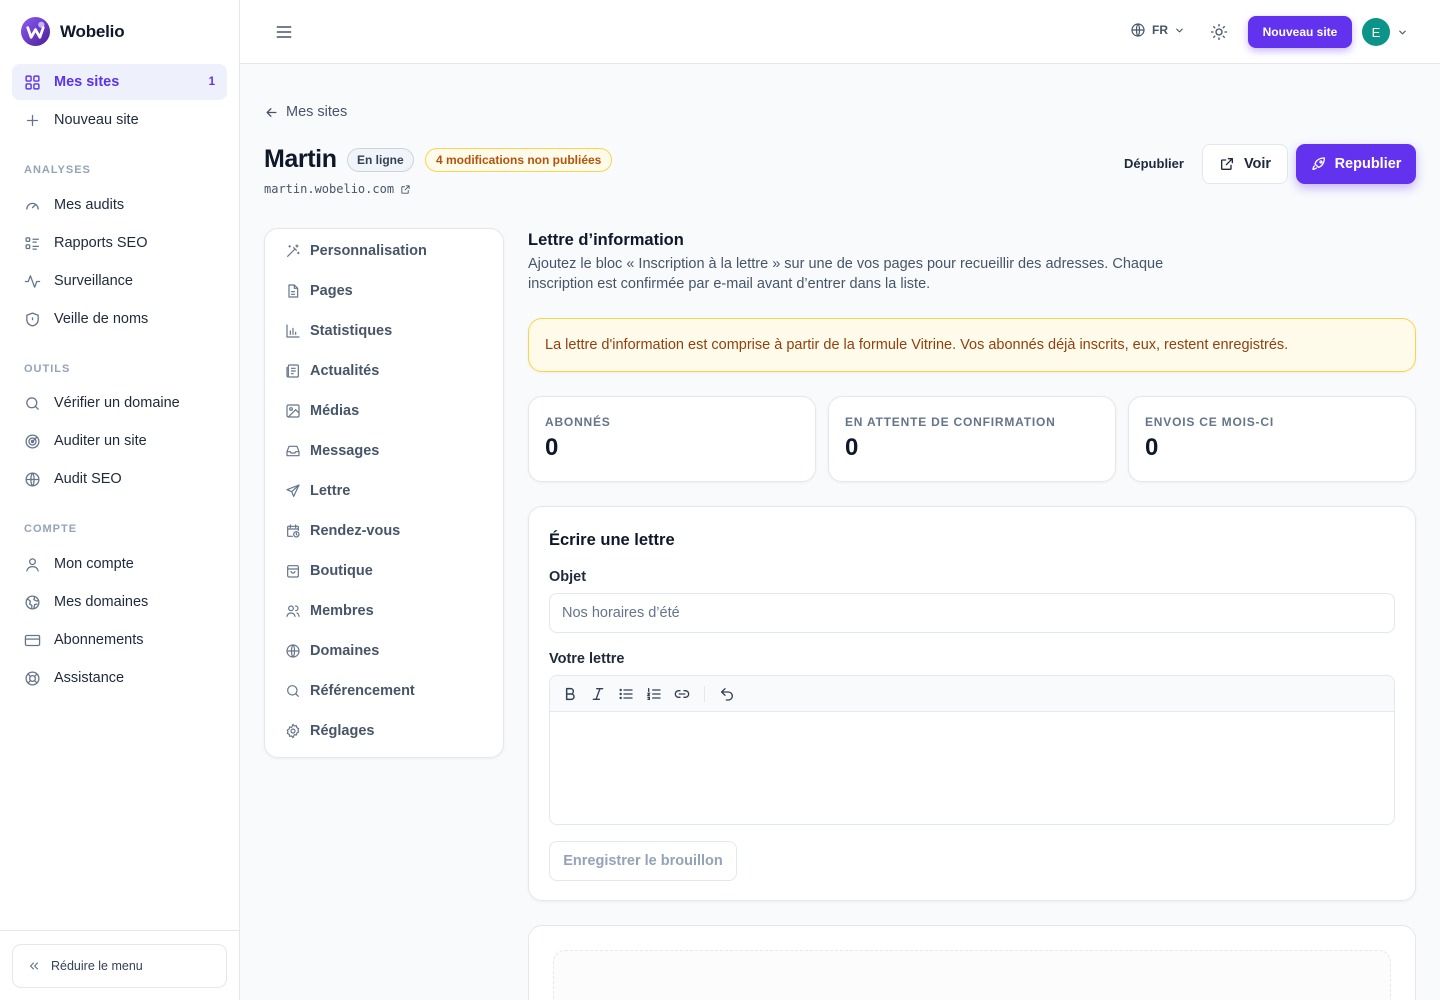  I want to click on italic-icon, so click(598, 694).